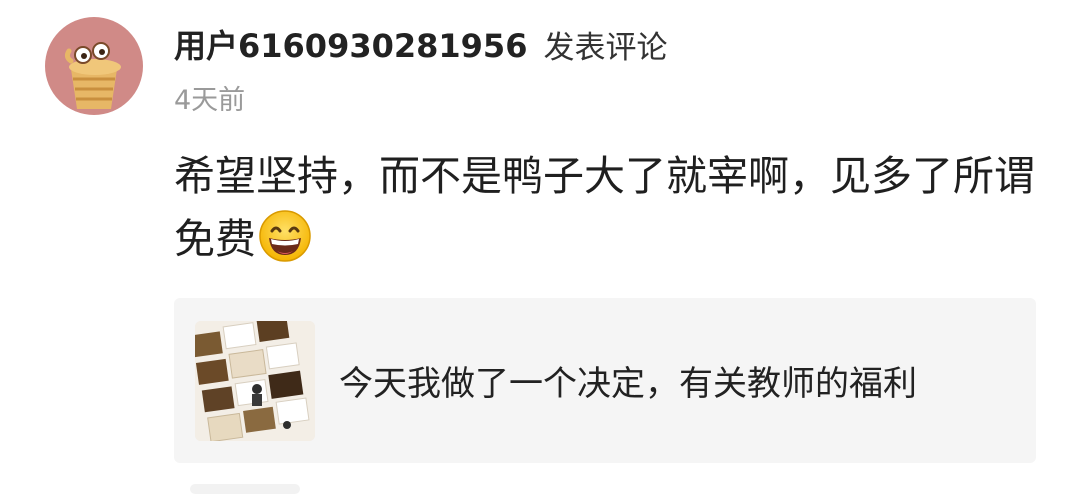 The image size is (1080, 494). What do you see at coordinates (255, 380) in the screenshot?
I see `article-thumbnail` at bounding box center [255, 380].